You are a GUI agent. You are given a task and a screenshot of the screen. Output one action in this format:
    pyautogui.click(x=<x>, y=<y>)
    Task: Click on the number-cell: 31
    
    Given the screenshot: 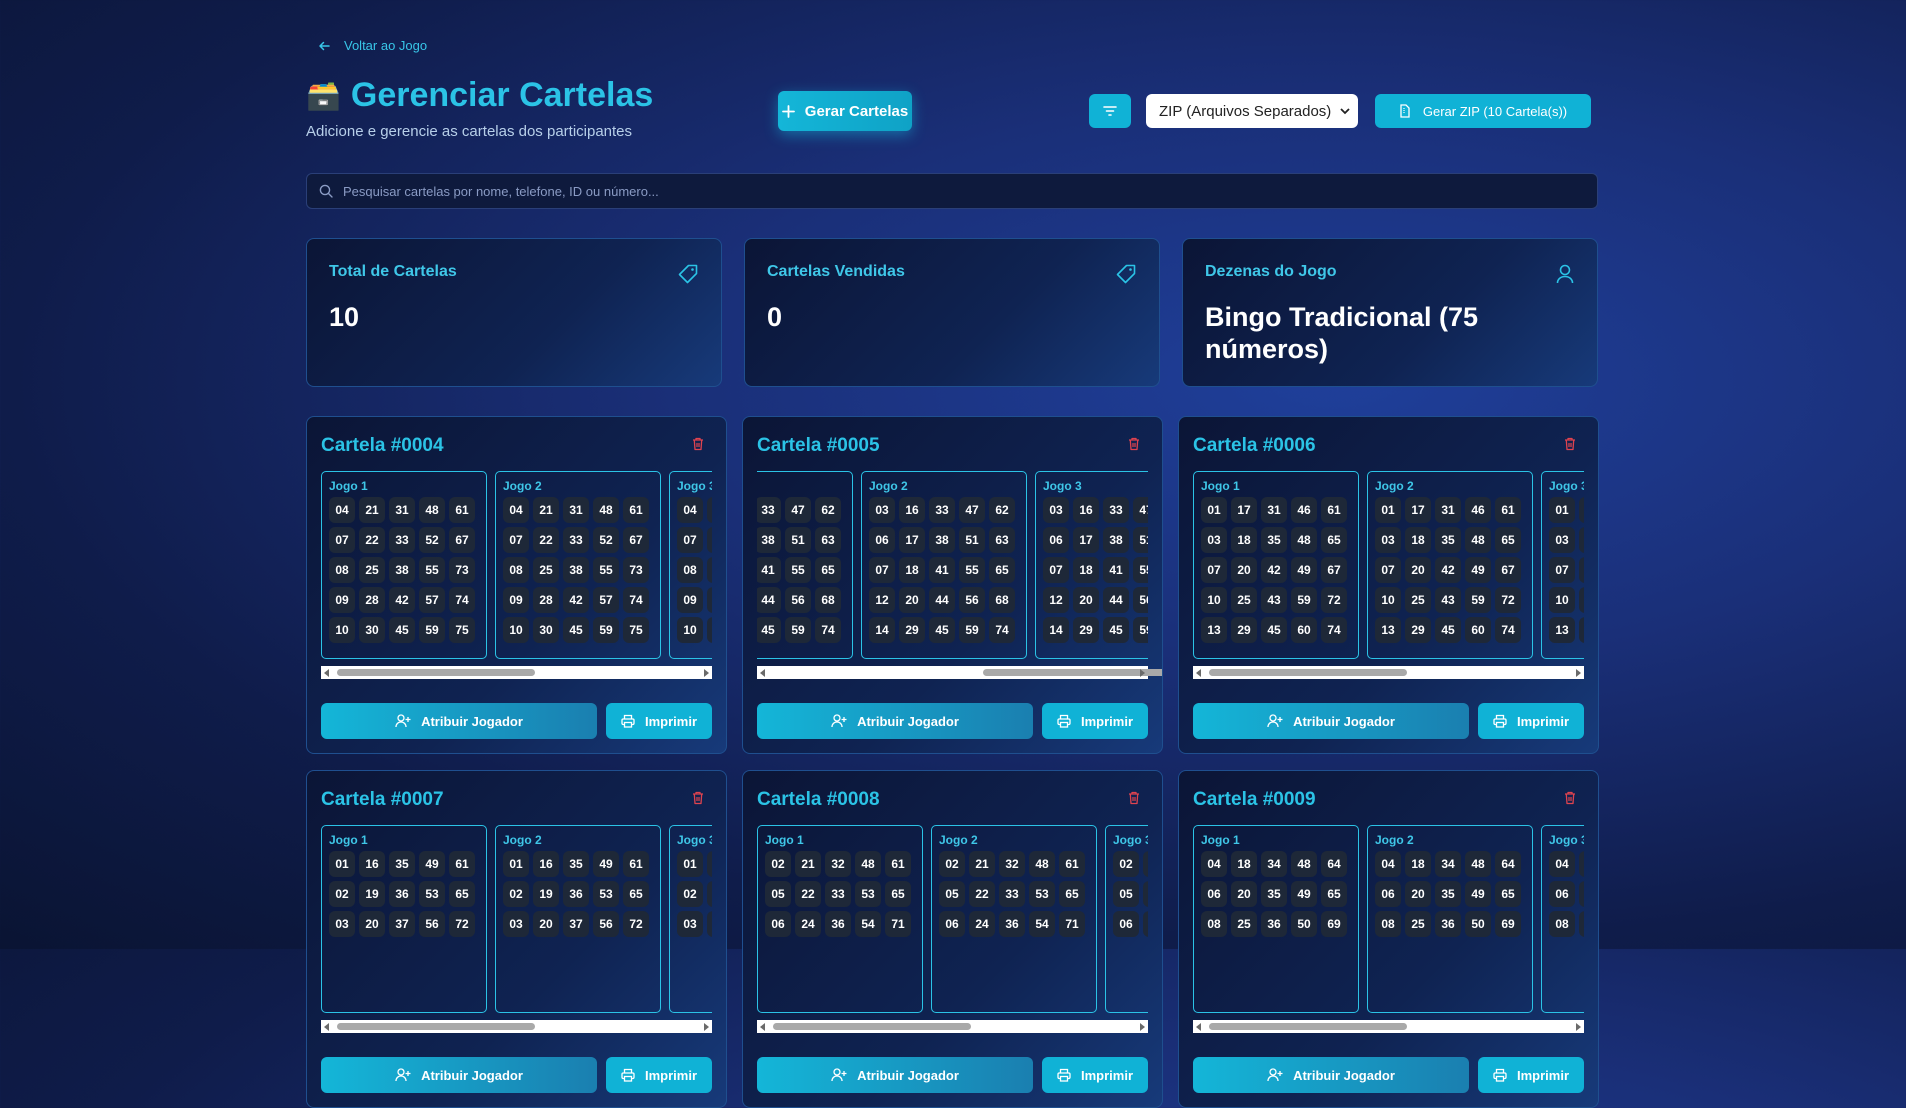 What is the action you would take?
    pyautogui.click(x=576, y=510)
    